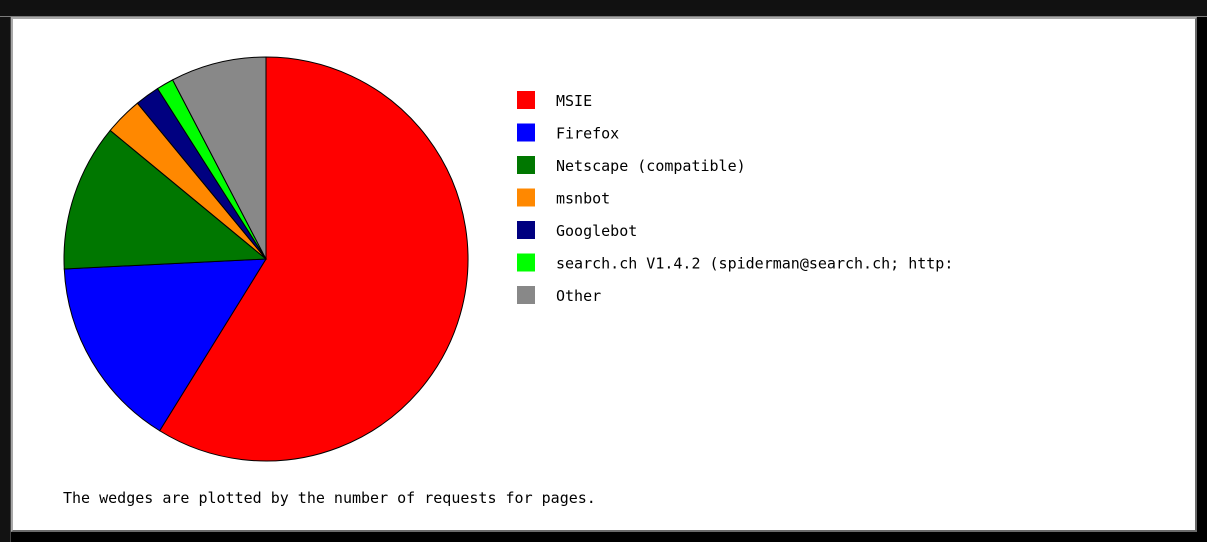  What do you see at coordinates (587, 134) in the screenshot?
I see `legend-label-1: Firefox` at bounding box center [587, 134].